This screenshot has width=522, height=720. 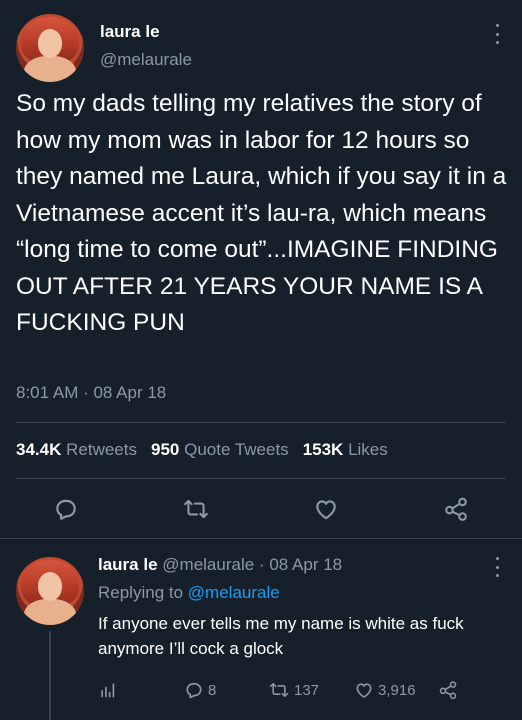 What do you see at coordinates (345, 449) in the screenshot?
I see `likes-stat: 153K Likes` at bounding box center [345, 449].